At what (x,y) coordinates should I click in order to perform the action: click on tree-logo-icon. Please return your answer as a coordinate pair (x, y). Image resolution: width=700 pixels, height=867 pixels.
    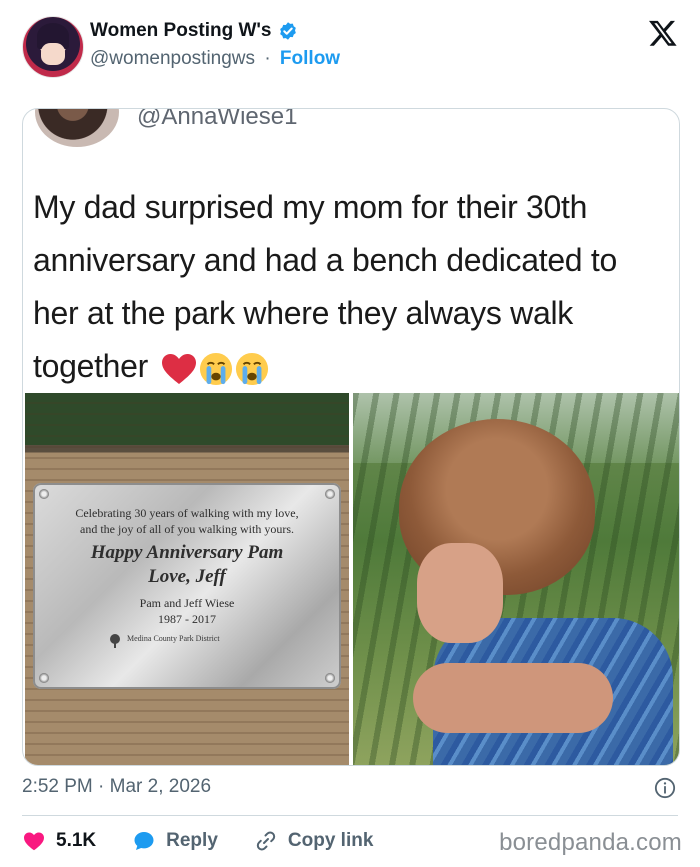
    Looking at the image, I should click on (115, 641).